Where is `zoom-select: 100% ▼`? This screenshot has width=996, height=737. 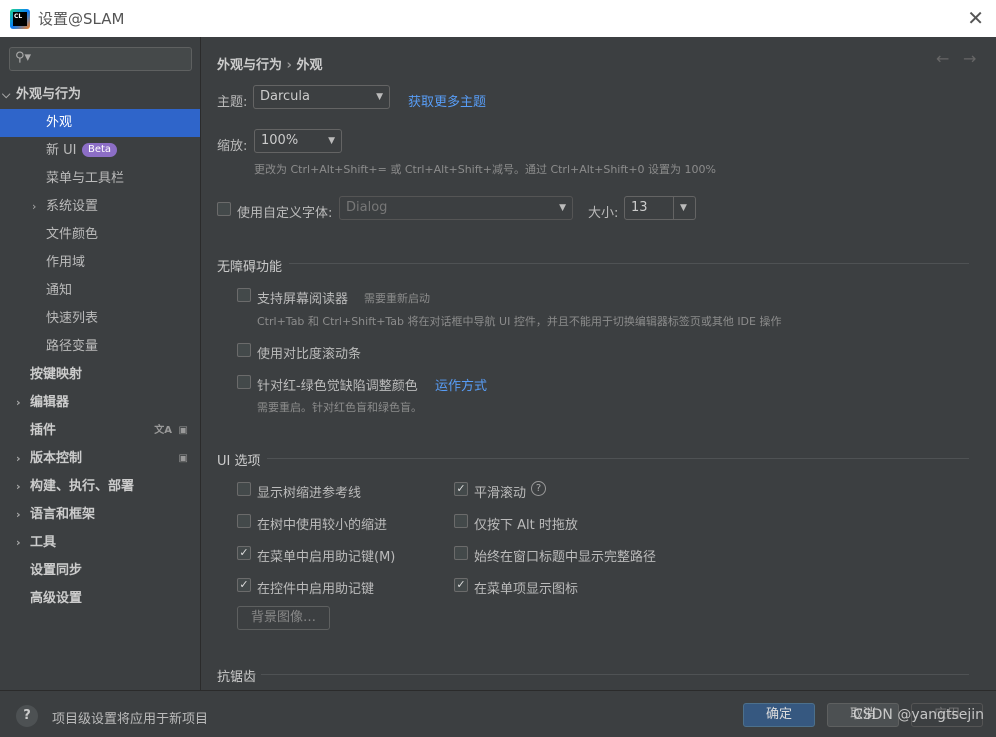 zoom-select: 100% ▼ is located at coordinates (298, 141).